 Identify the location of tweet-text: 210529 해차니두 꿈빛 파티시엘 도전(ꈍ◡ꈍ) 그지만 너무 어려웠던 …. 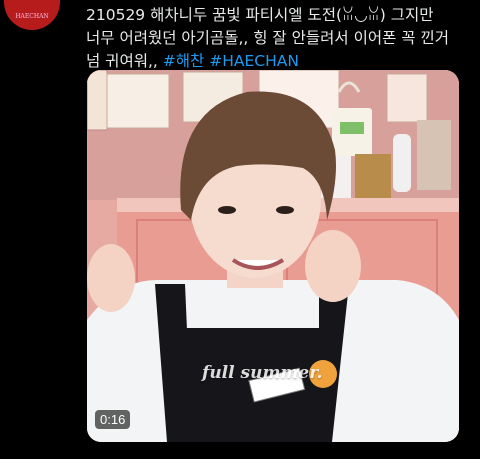
(282, 38).